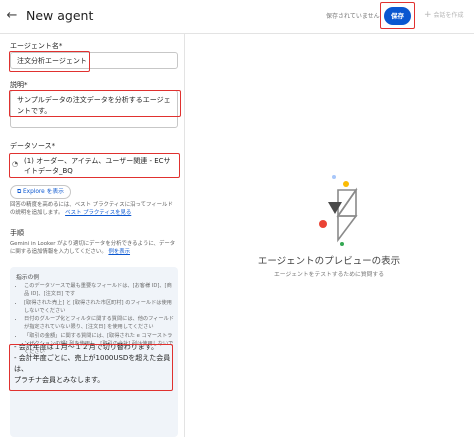 The width and height of the screenshot is (474, 437). I want to click on example-title: 指示の例, so click(28, 278).